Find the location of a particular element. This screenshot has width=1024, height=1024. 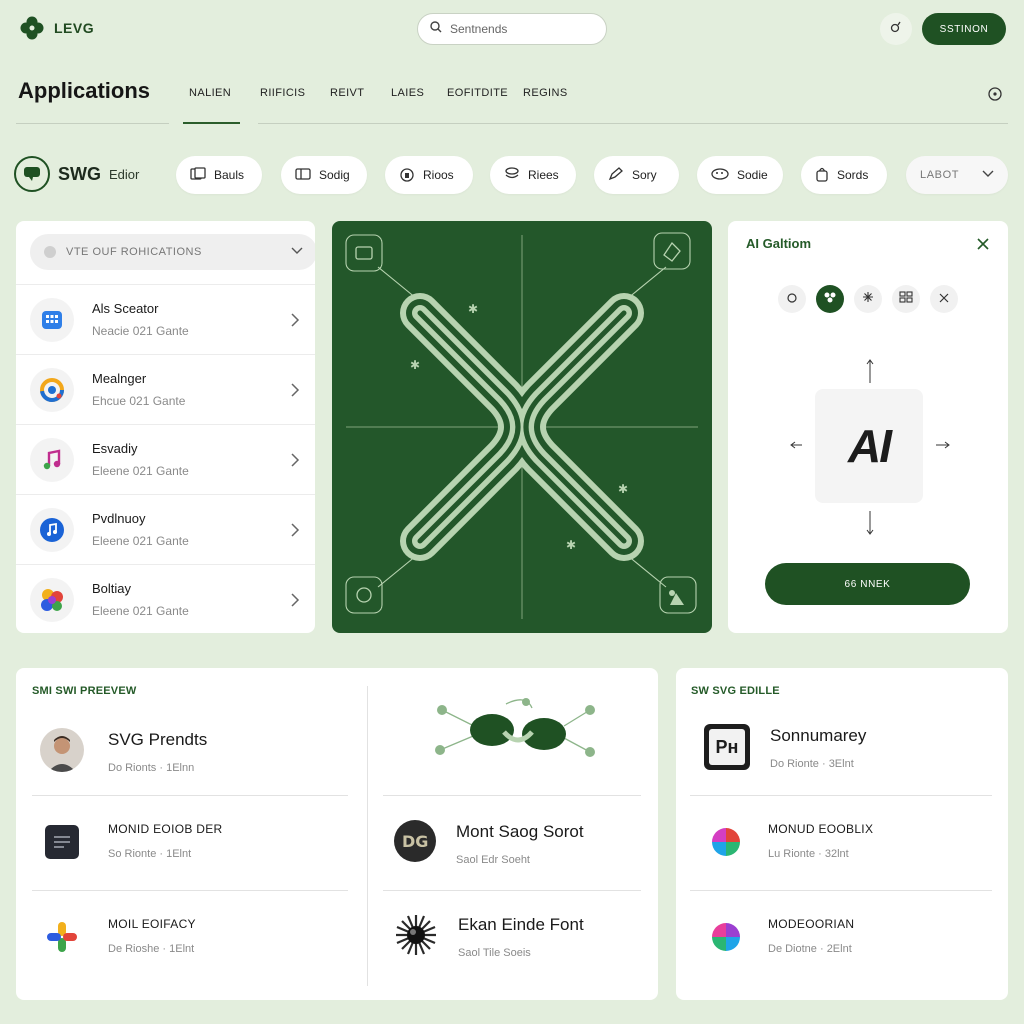

palette-icon is located at coordinates (720, 175).